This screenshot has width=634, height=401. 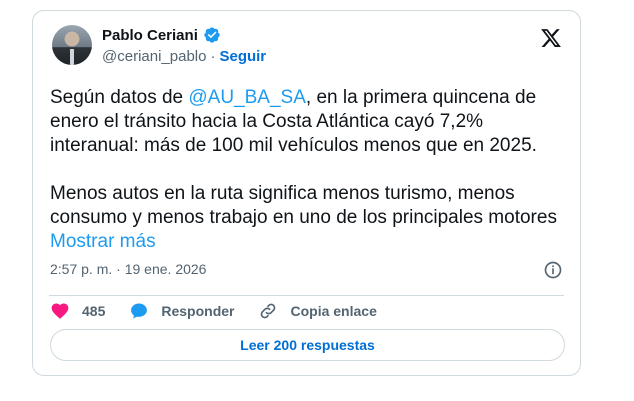 What do you see at coordinates (212, 35) in the screenshot?
I see `verified-badge-icon` at bounding box center [212, 35].